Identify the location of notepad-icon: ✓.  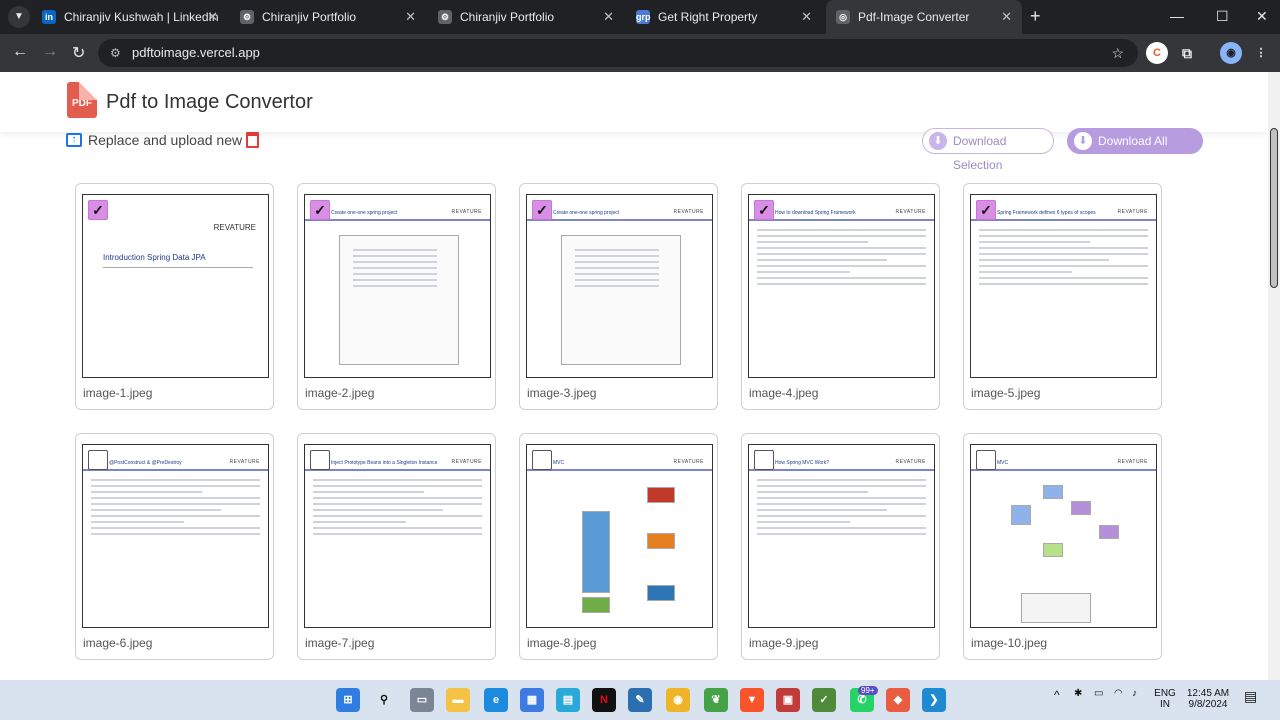
(824, 700).